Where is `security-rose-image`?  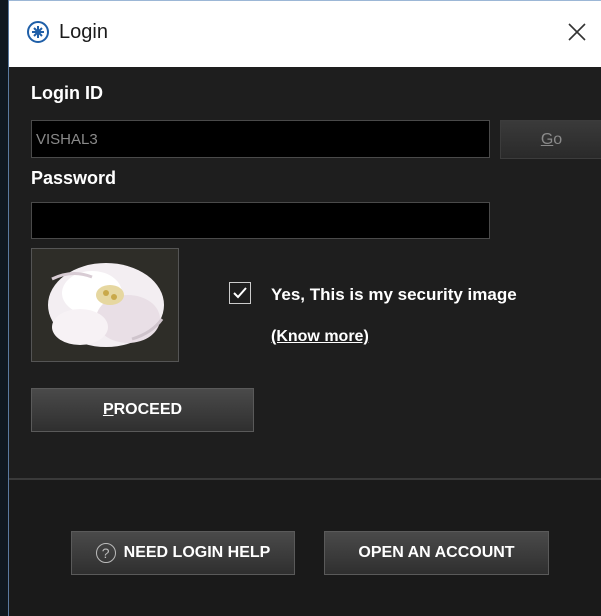 security-rose-image is located at coordinates (105, 305).